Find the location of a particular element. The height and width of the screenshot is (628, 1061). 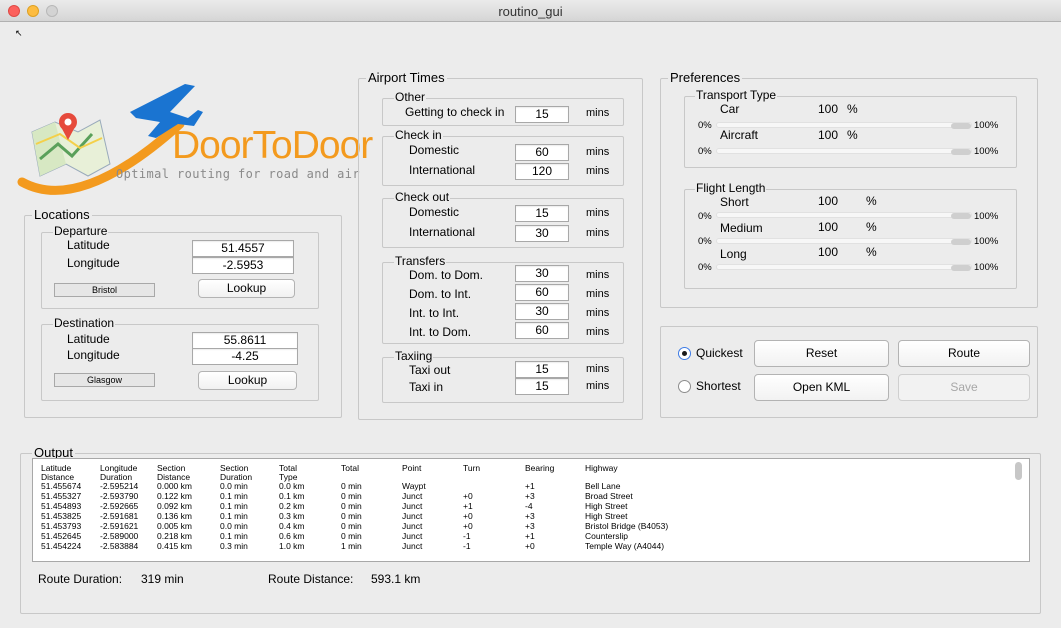

aircraft-slider-thumb is located at coordinates (961, 152).